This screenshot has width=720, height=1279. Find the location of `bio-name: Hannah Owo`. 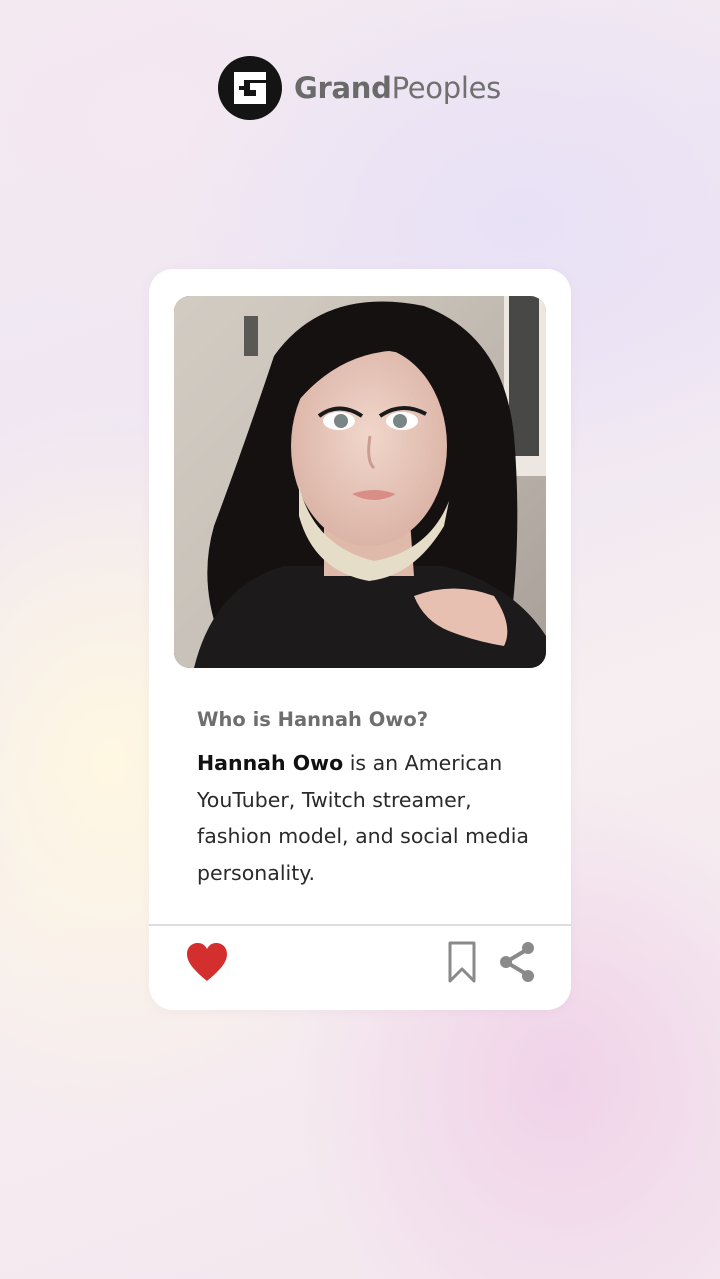

bio-name: Hannah Owo is located at coordinates (270, 763).